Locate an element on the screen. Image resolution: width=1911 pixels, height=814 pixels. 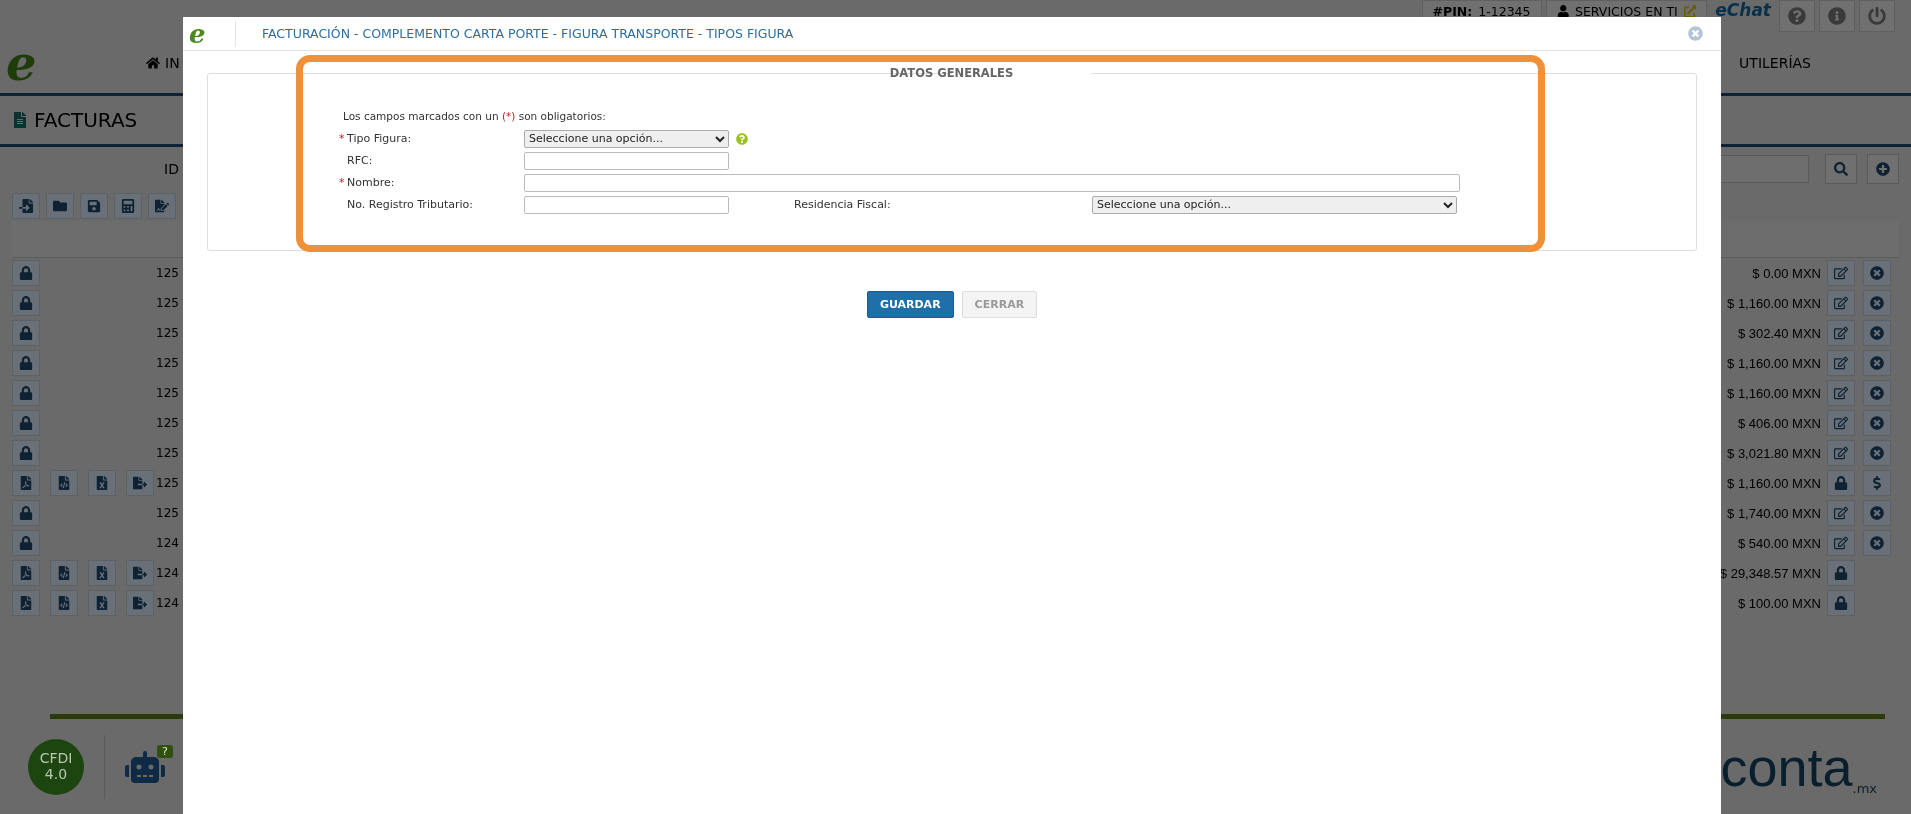
close-icon is located at coordinates (1695, 33).